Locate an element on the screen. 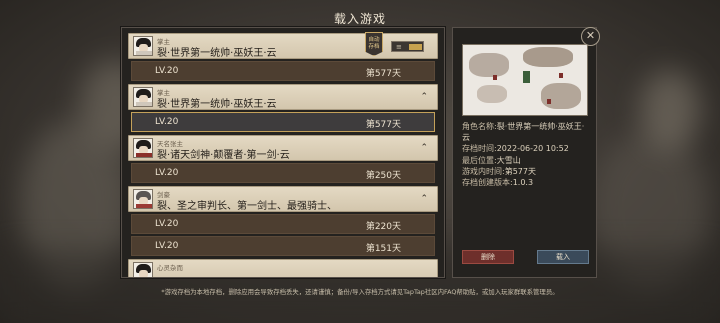 This screenshot has height=323, width=720. save-group: 心灵杂而 is located at coordinates (283, 268).